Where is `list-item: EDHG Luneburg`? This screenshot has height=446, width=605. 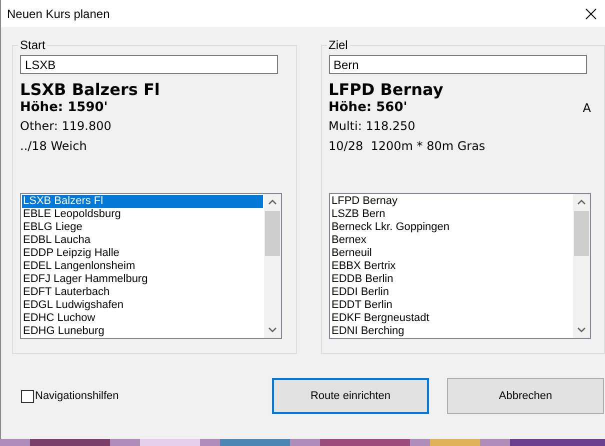
list-item: EDHG Luneburg is located at coordinates (142, 331).